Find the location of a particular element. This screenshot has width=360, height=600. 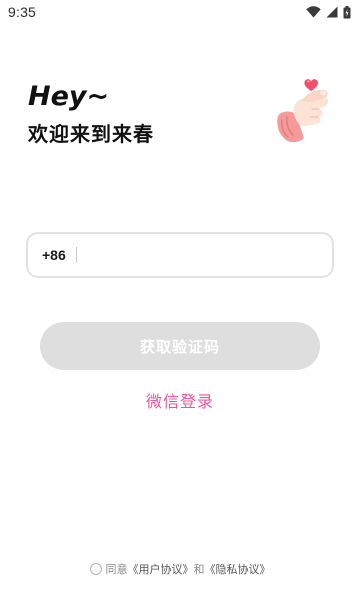

agreement-row: 同意 《用户协议》 和 《隐私协议》 is located at coordinates (180, 569).